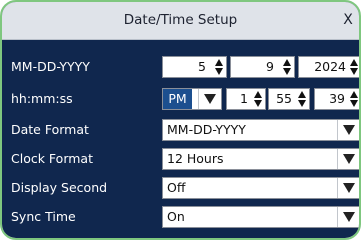 The width and height of the screenshot is (361, 240). Describe the element at coordinates (260, 217) in the screenshot. I see `sync-time-select: On` at that location.